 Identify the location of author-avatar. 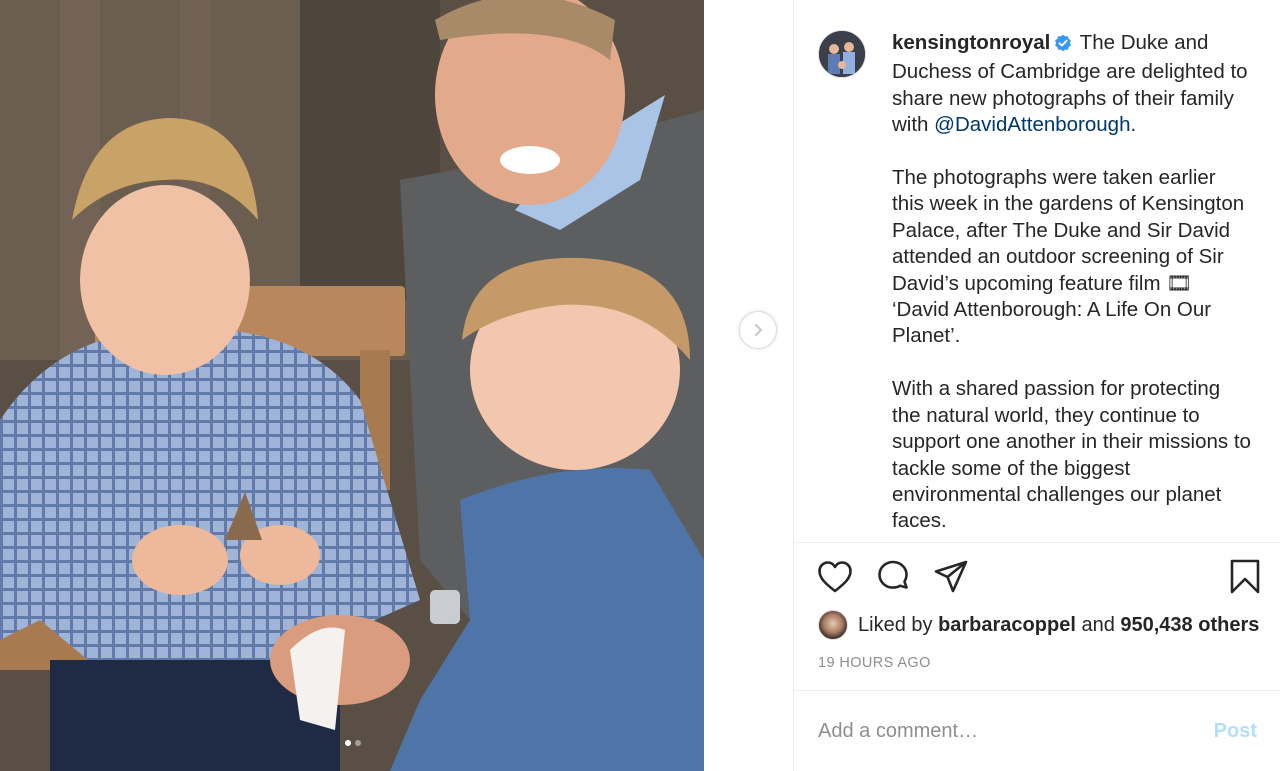
(842, 54).